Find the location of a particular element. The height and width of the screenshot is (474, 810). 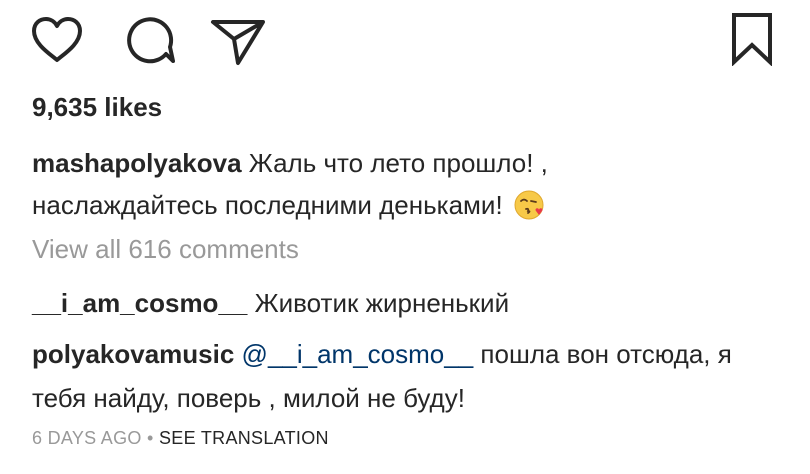

comment-mention-link: @__i_am_cosmo__ is located at coordinates (358, 354).